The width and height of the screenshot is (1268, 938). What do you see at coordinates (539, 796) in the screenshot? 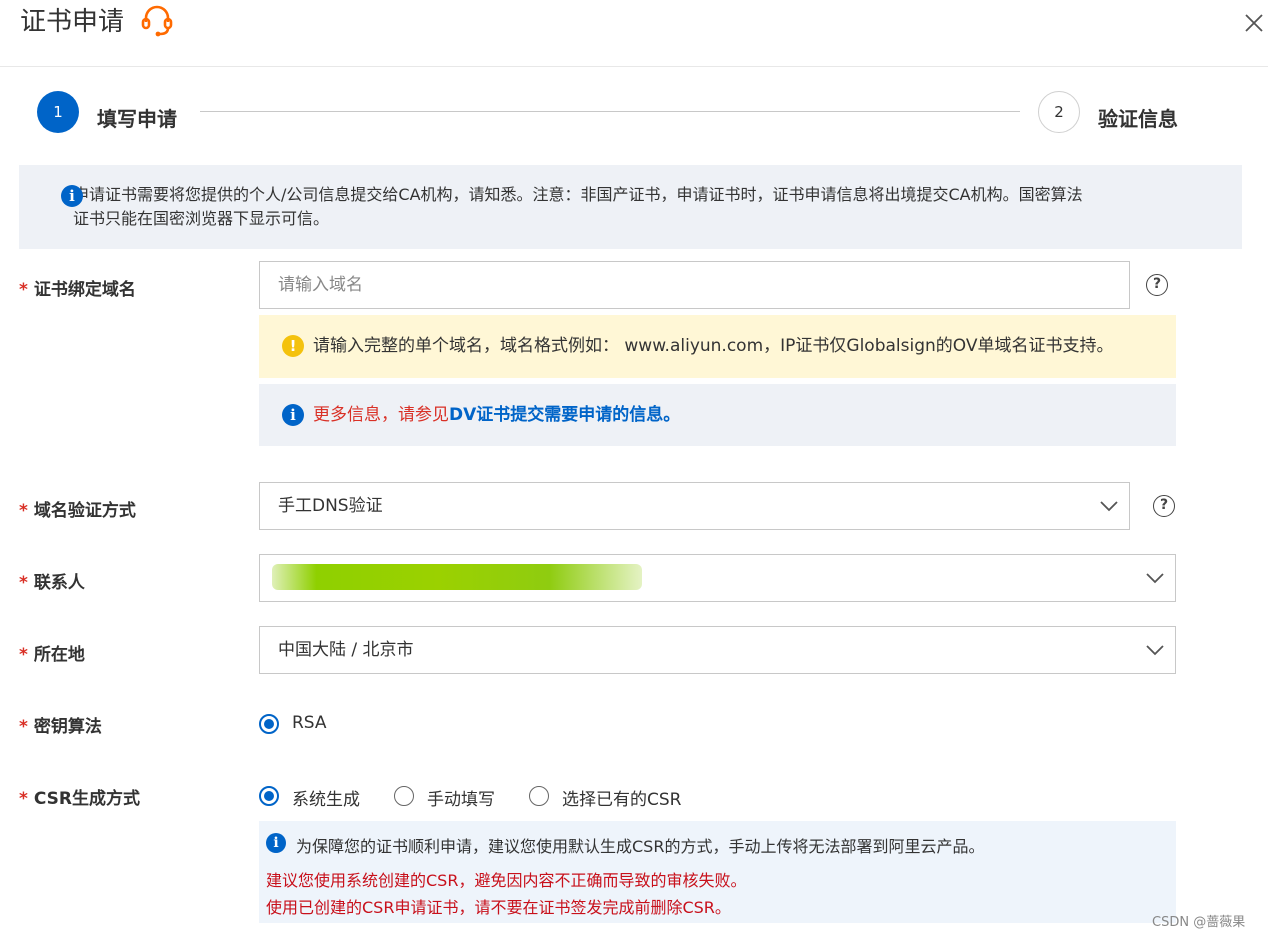
I see `radio-csr-existing` at bounding box center [539, 796].